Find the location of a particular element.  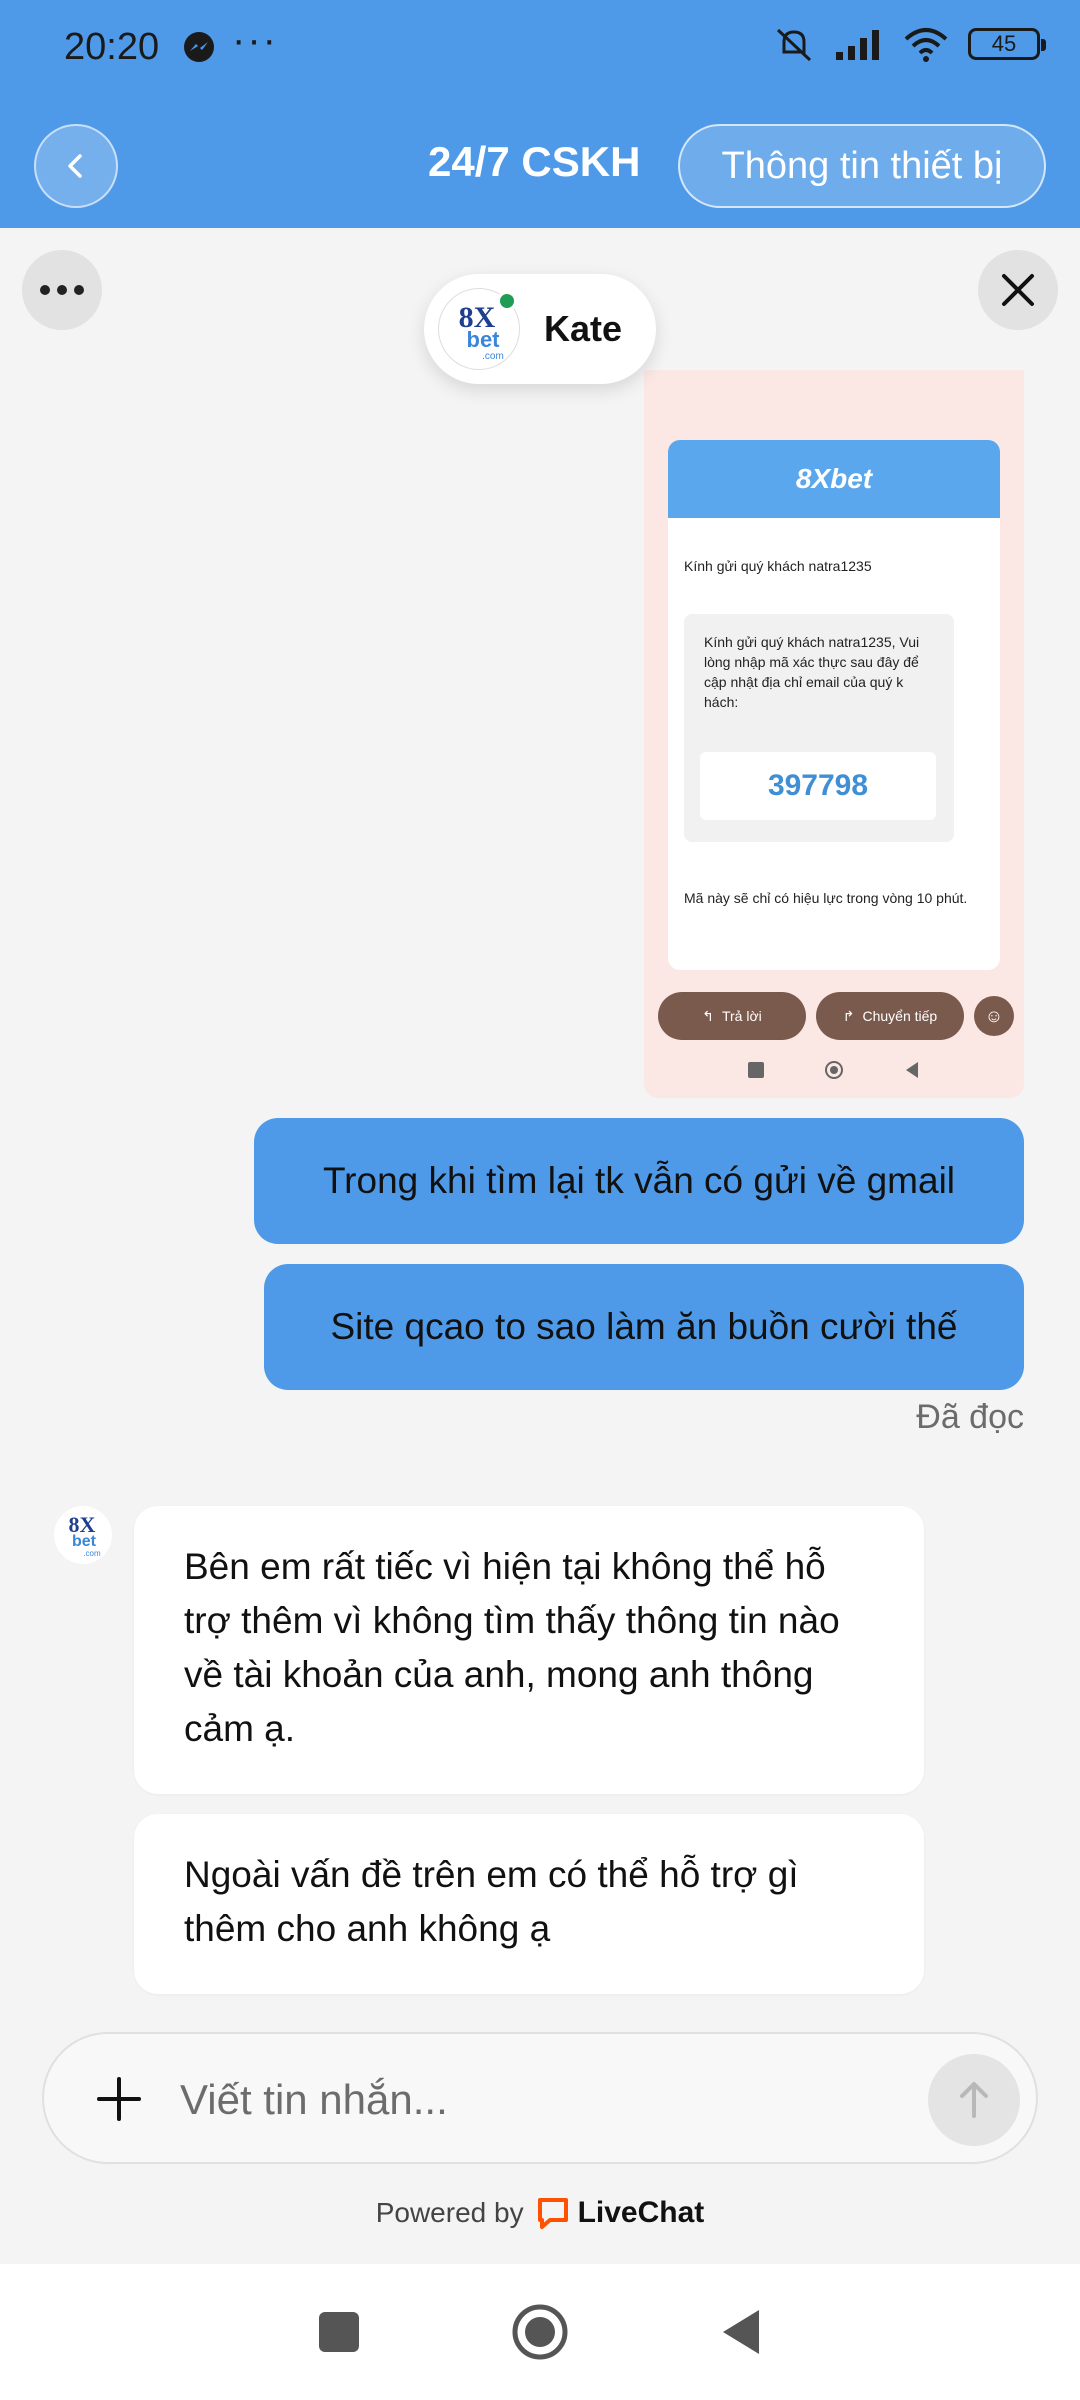

email-brand: 8Xbet is located at coordinates (834, 479).